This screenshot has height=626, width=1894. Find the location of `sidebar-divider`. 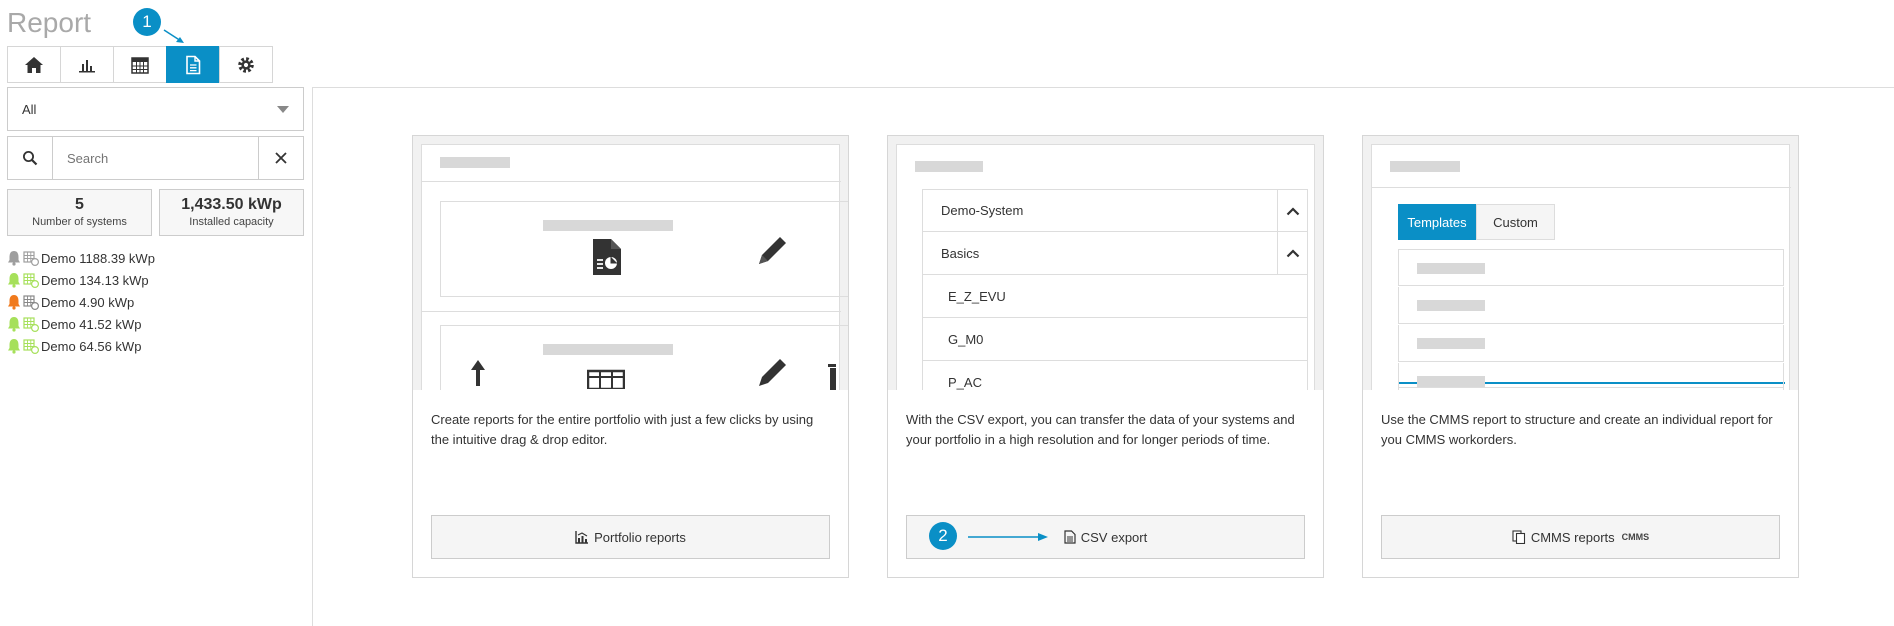

sidebar-divider is located at coordinates (312, 357).